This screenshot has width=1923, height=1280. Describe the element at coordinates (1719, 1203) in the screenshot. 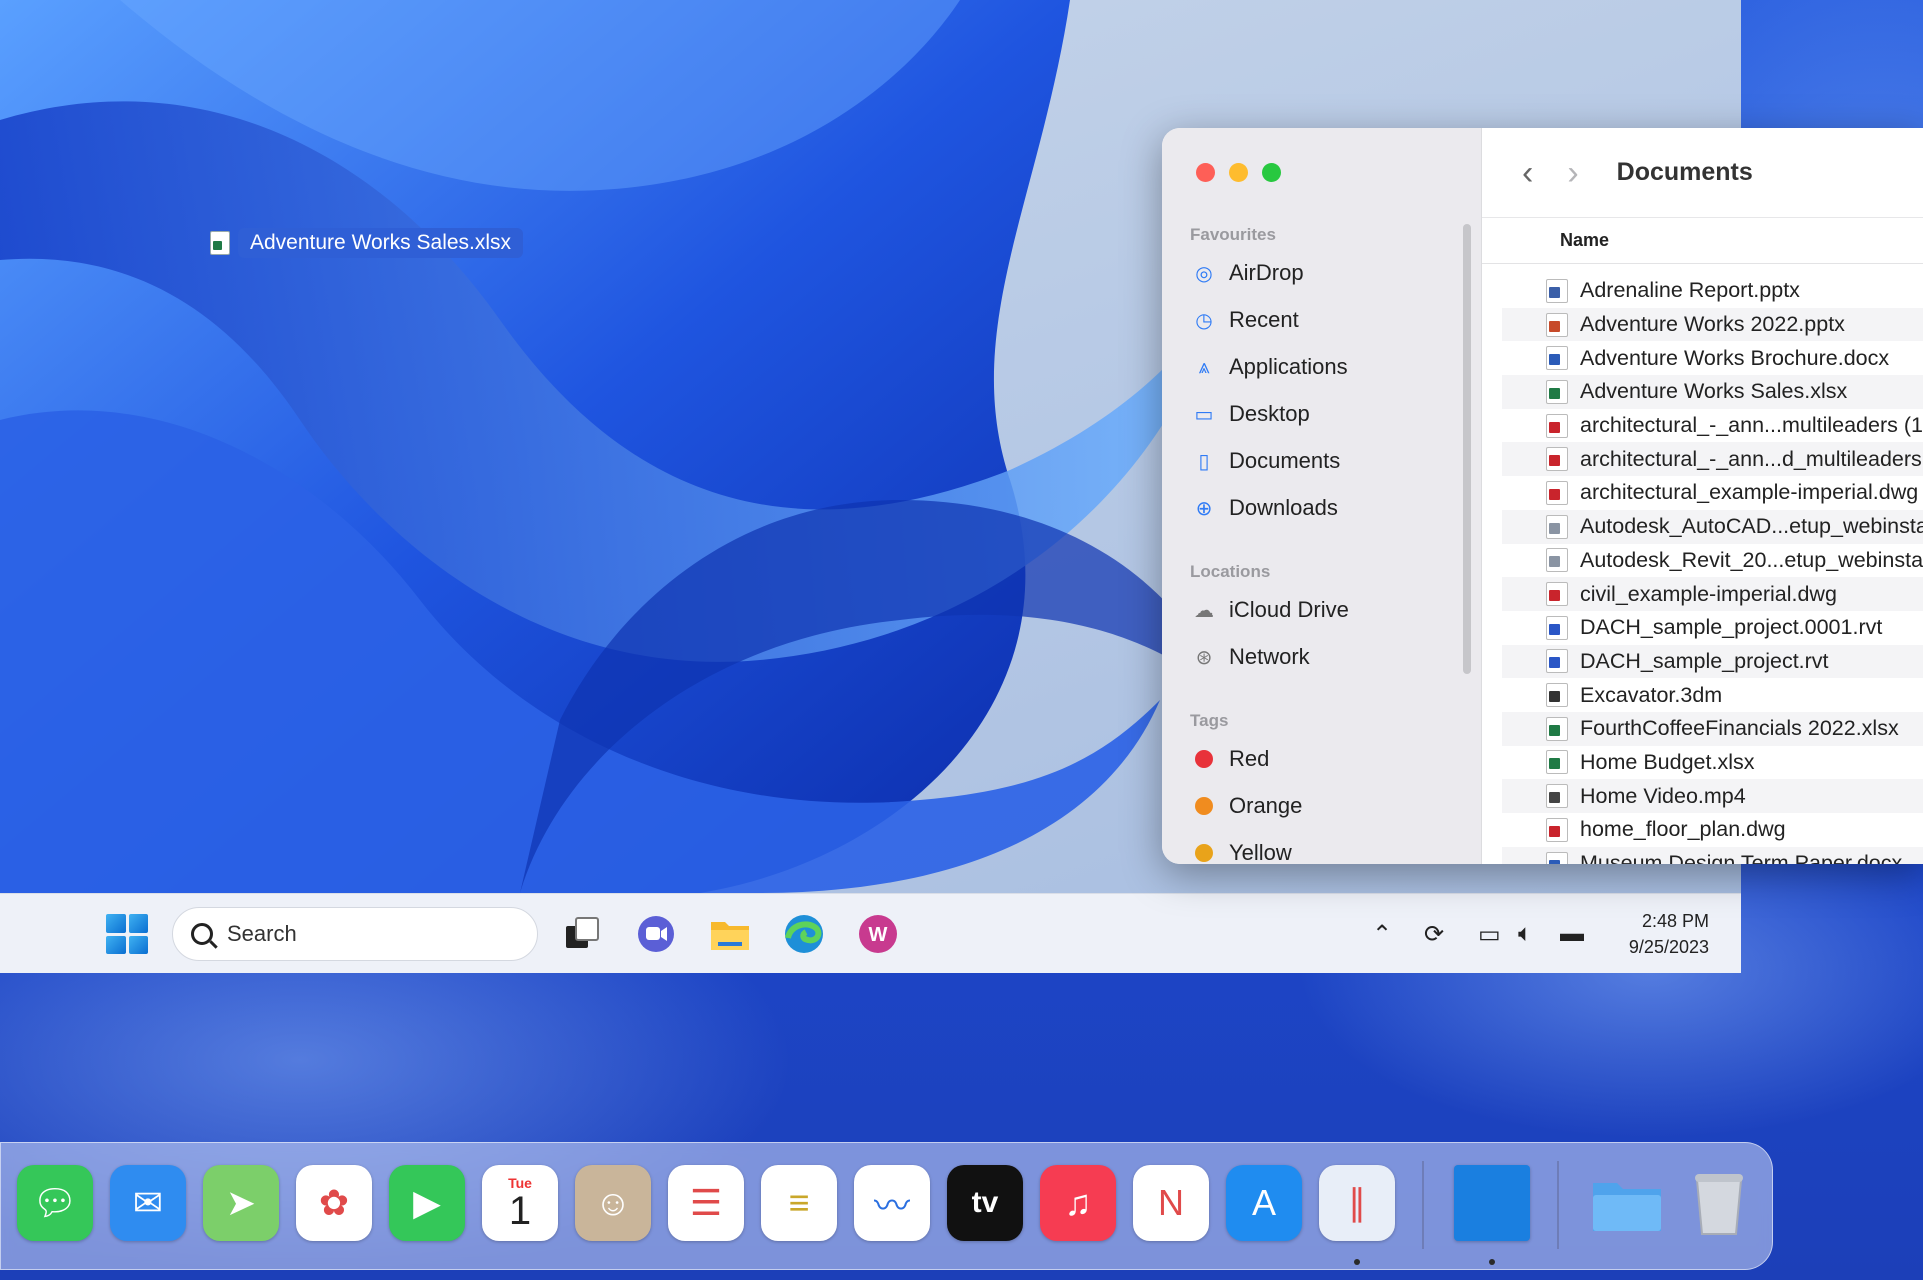

I see `trash-icon` at that location.